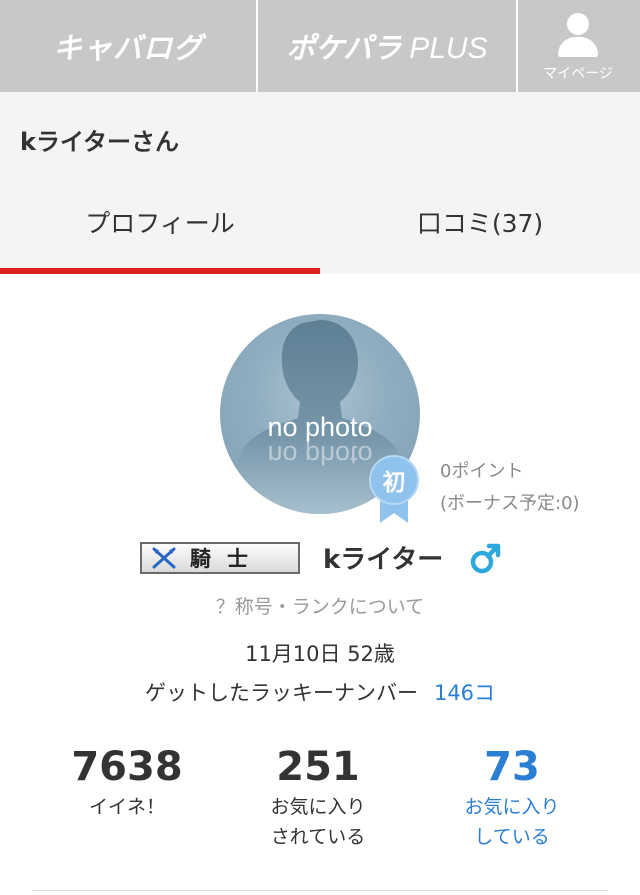 This screenshot has width=640, height=895. I want to click on rank-info-link: ？称号・ランクについて, so click(320, 605).